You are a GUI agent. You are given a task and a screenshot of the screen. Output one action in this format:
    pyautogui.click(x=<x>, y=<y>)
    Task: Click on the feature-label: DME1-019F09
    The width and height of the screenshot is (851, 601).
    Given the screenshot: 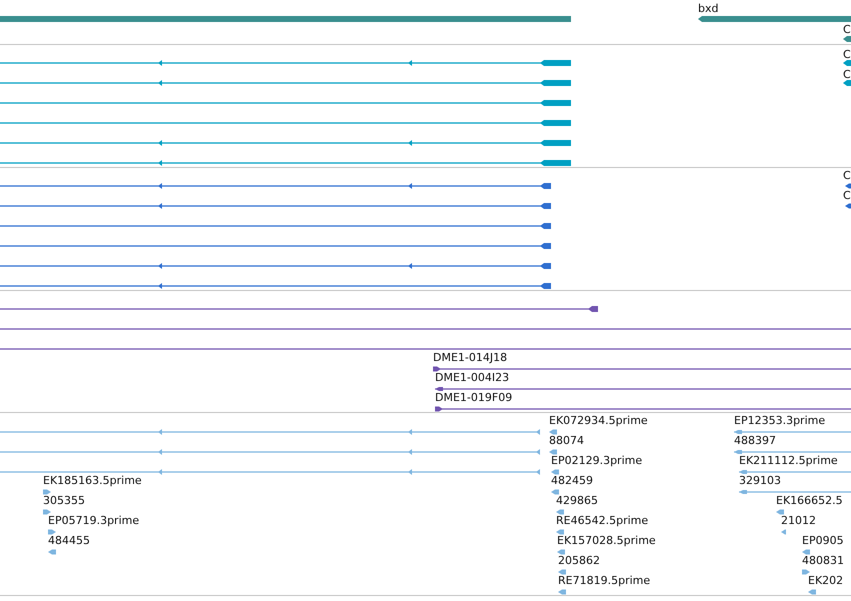 What is the action you would take?
    pyautogui.click(x=473, y=398)
    